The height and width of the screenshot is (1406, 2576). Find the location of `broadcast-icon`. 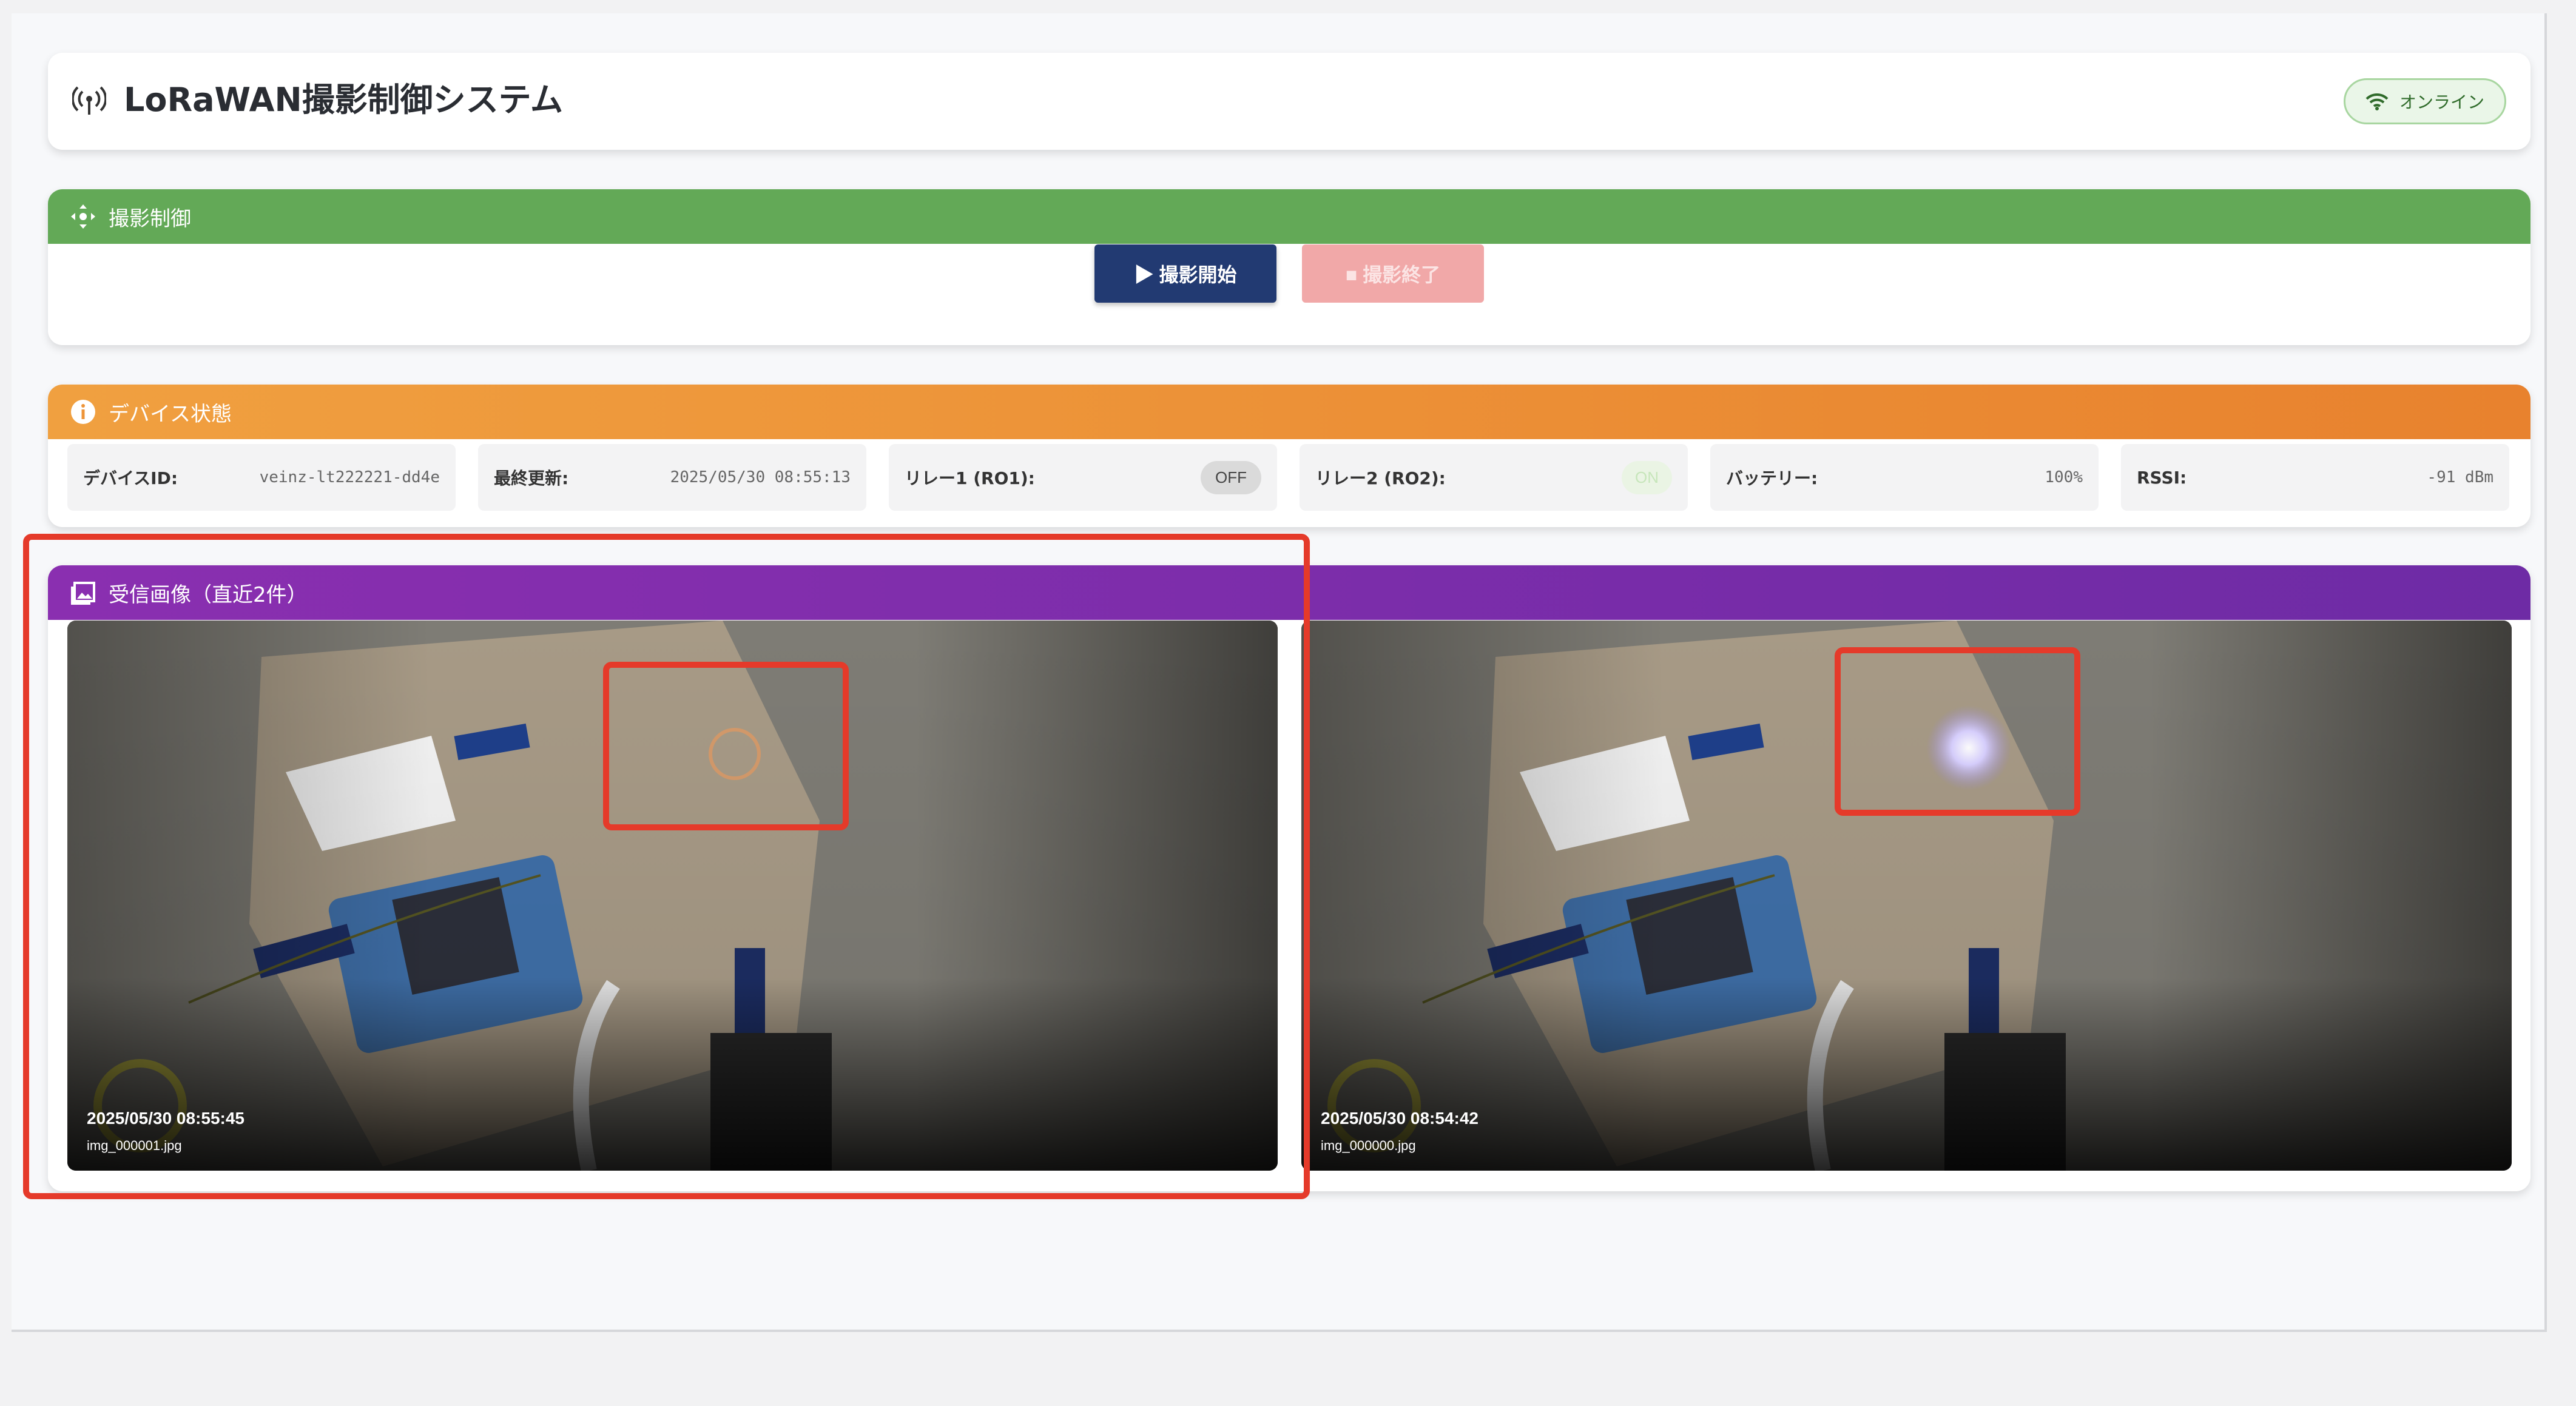

broadcast-icon is located at coordinates (89, 100).